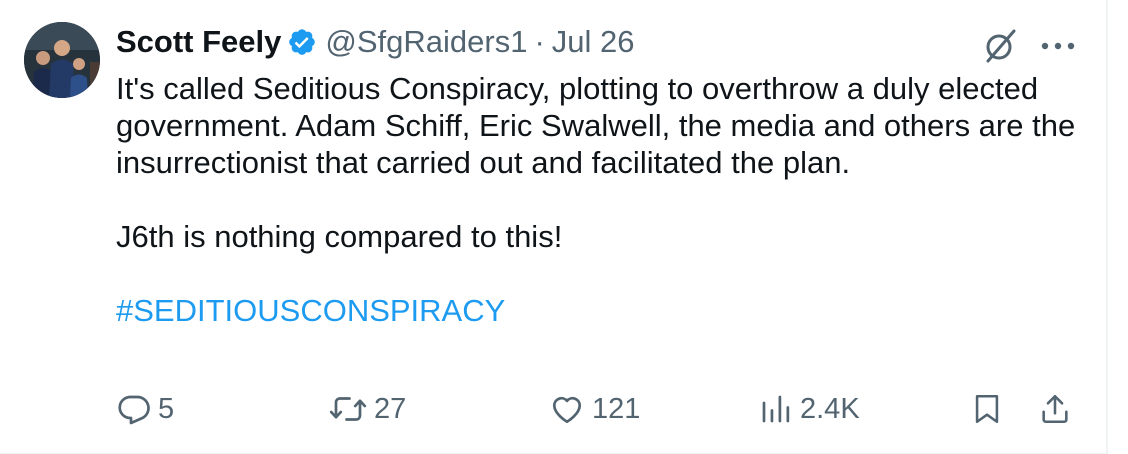 The height and width of the screenshot is (454, 1128). Describe the element at coordinates (593, 42) in the screenshot. I see `tweet-date: Jul 26` at that location.